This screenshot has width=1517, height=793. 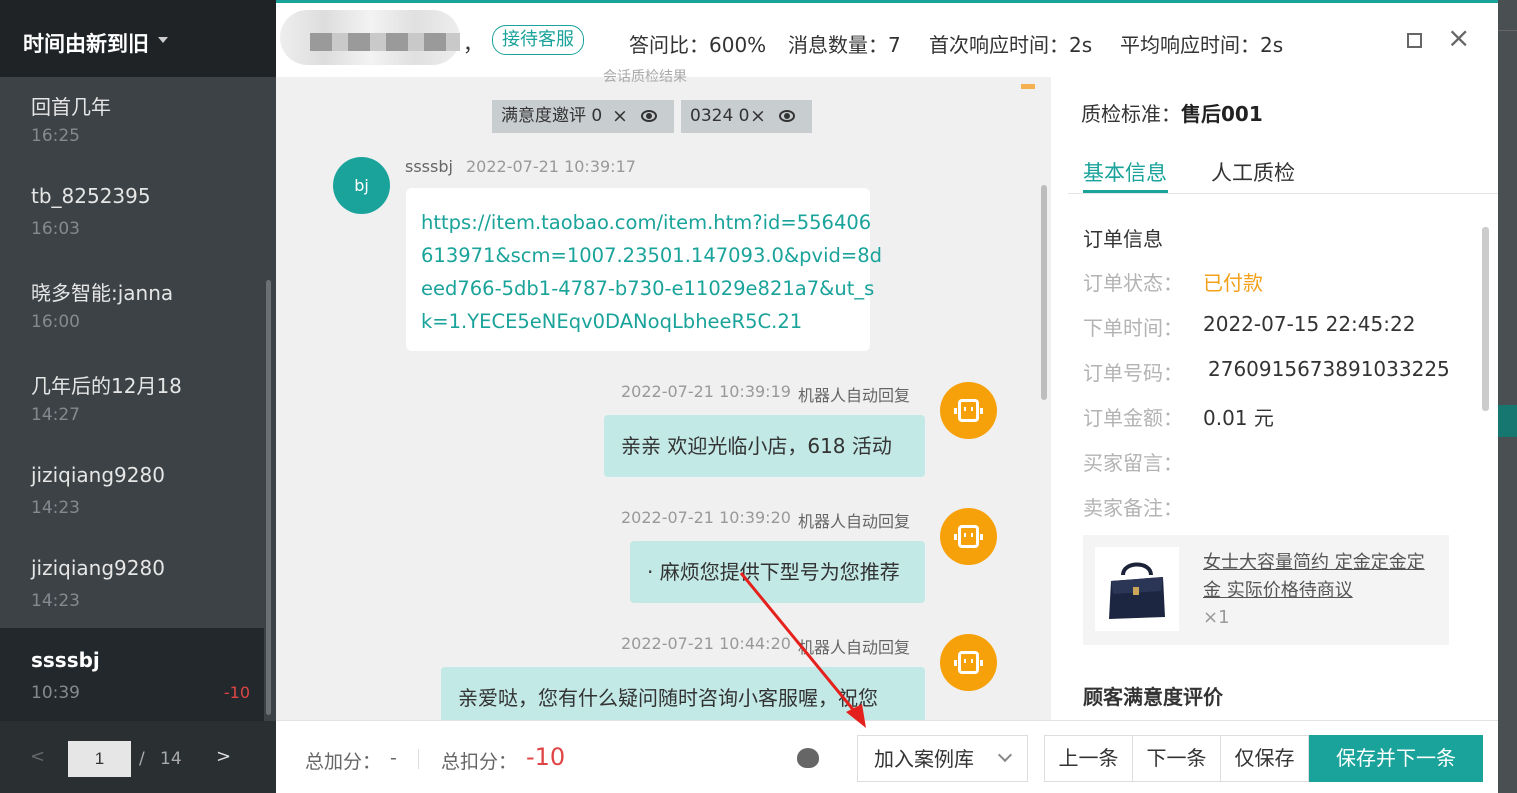 I want to click on mascot-icon, so click(x=808, y=758).